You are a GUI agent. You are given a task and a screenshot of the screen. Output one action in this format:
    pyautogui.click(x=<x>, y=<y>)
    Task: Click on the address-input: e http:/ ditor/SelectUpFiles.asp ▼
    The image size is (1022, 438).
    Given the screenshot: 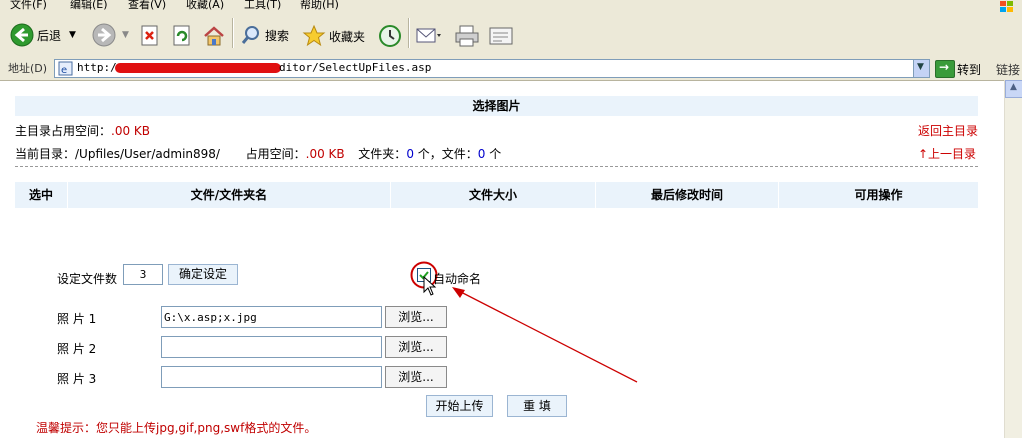 What is the action you would take?
    pyautogui.click(x=492, y=68)
    